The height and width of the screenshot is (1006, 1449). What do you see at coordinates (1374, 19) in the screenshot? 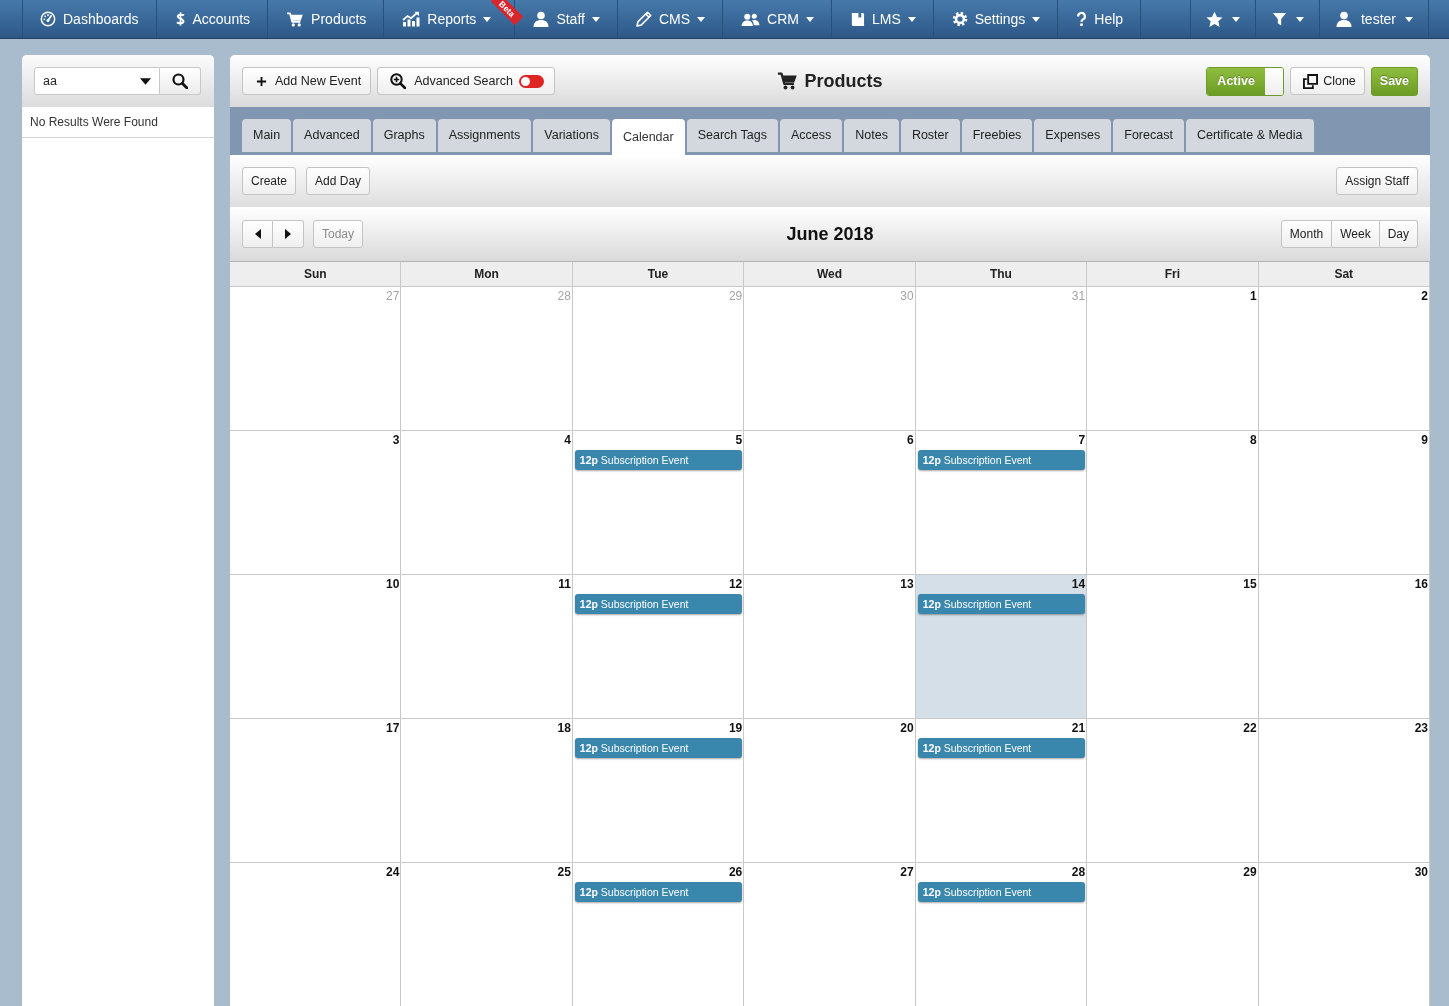
I see `nav-menu-item: tester` at bounding box center [1374, 19].